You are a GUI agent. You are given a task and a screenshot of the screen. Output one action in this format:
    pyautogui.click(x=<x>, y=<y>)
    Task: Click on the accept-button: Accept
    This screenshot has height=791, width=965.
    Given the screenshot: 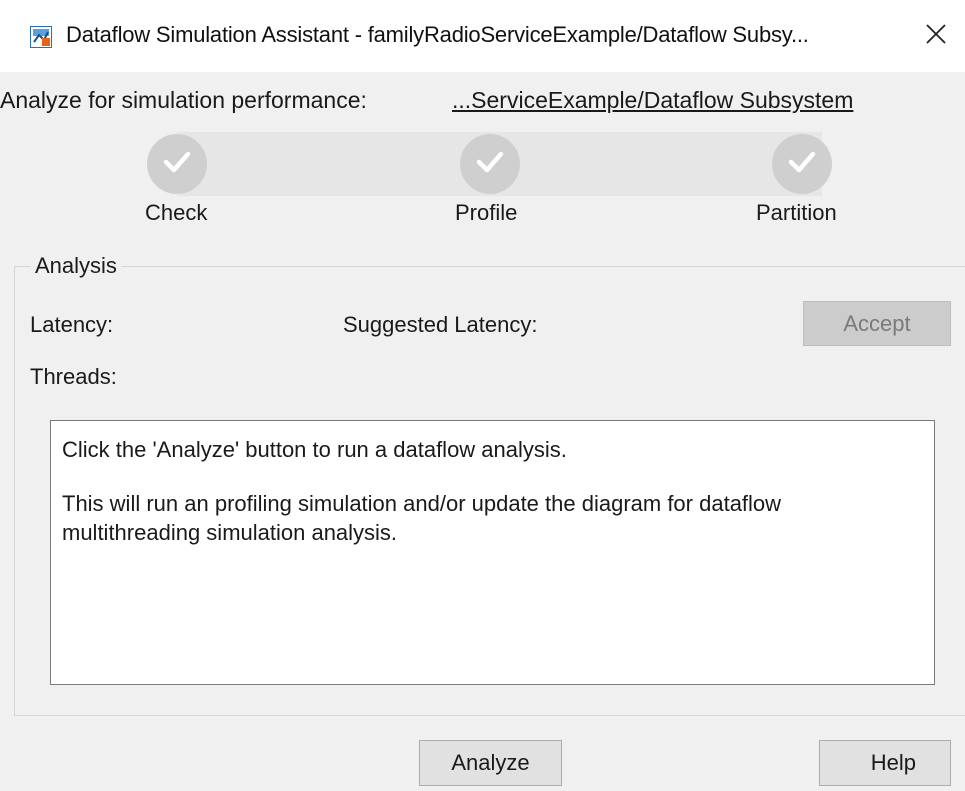 What is the action you would take?
    pyautogui.click(x=877, y=323)
    